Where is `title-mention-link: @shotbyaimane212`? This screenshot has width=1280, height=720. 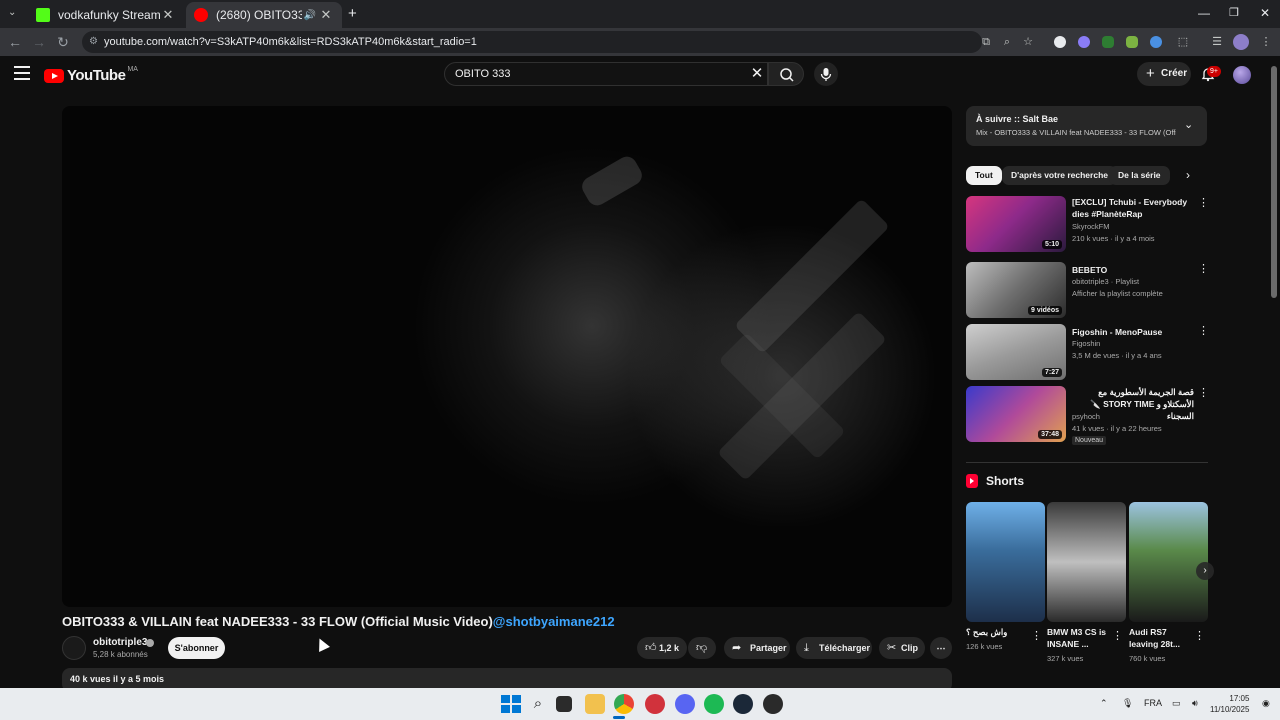 title-mention-link: @shotbyaimane212 is located at coordinates (554, 621).